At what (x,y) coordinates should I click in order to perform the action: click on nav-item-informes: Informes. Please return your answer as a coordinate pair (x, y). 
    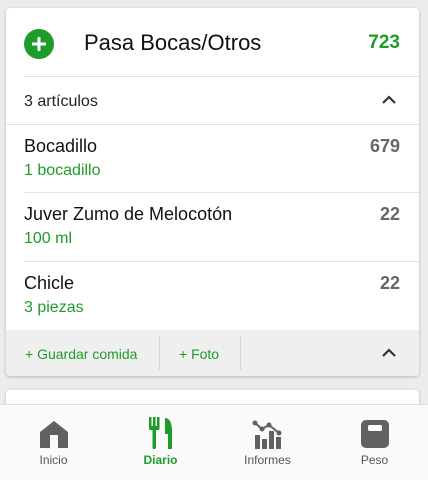
    Looking at the image, I should click on (267, 442).